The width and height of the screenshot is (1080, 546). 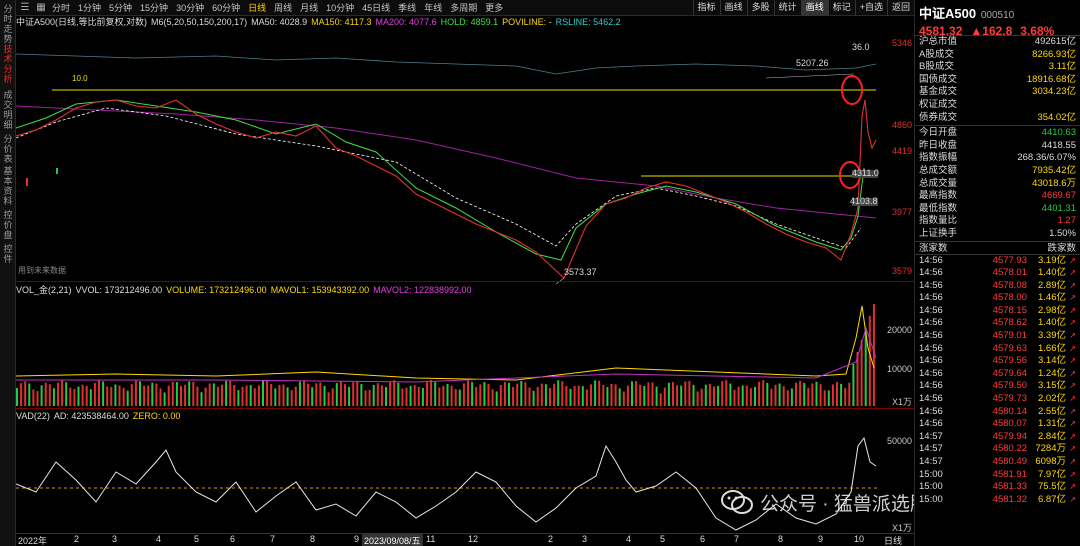 What do you see at coordinates (997, 361) in the screenshot?
I see `tick-row: 14:56 4579.56 3.14亿 ↗` at bounding box center [997, 361].